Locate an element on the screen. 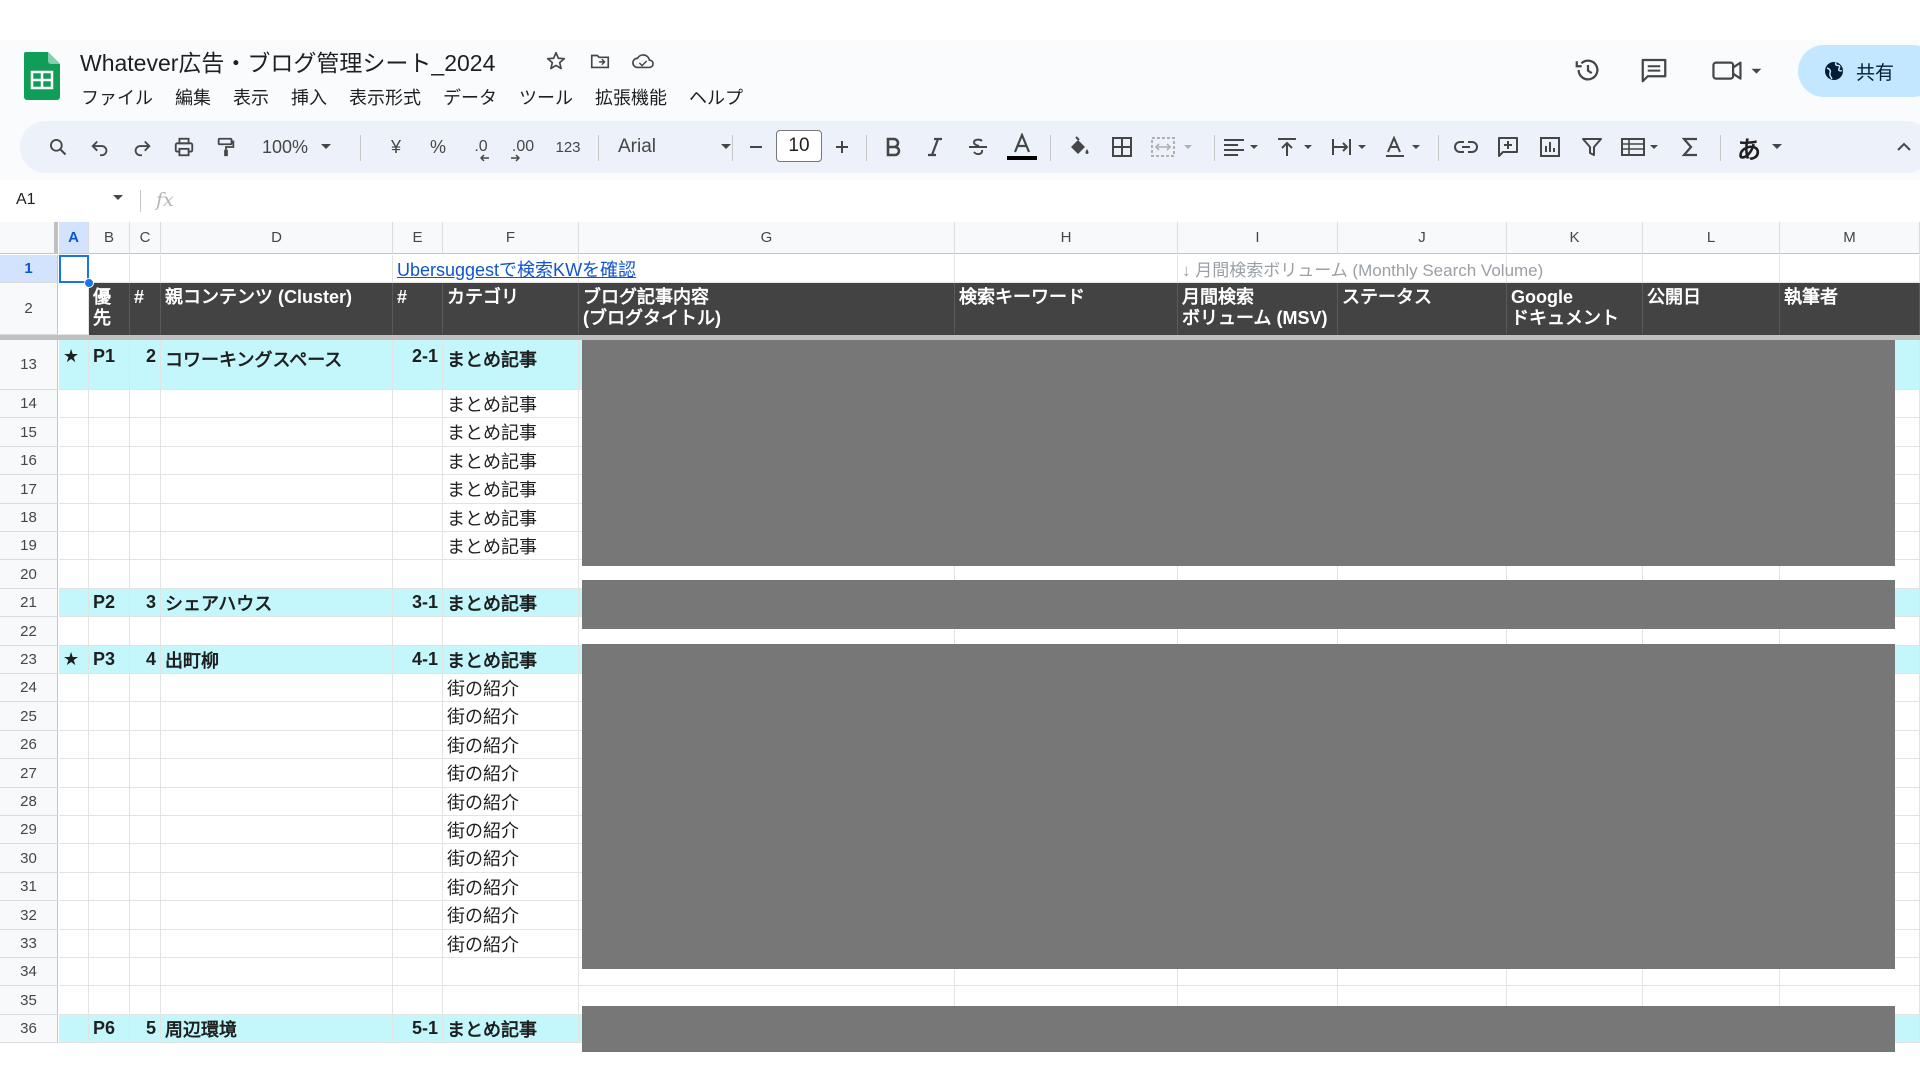 This screenshot has height=1080, width=1920. column-header-k: K is located at coordinates (1575, 238).